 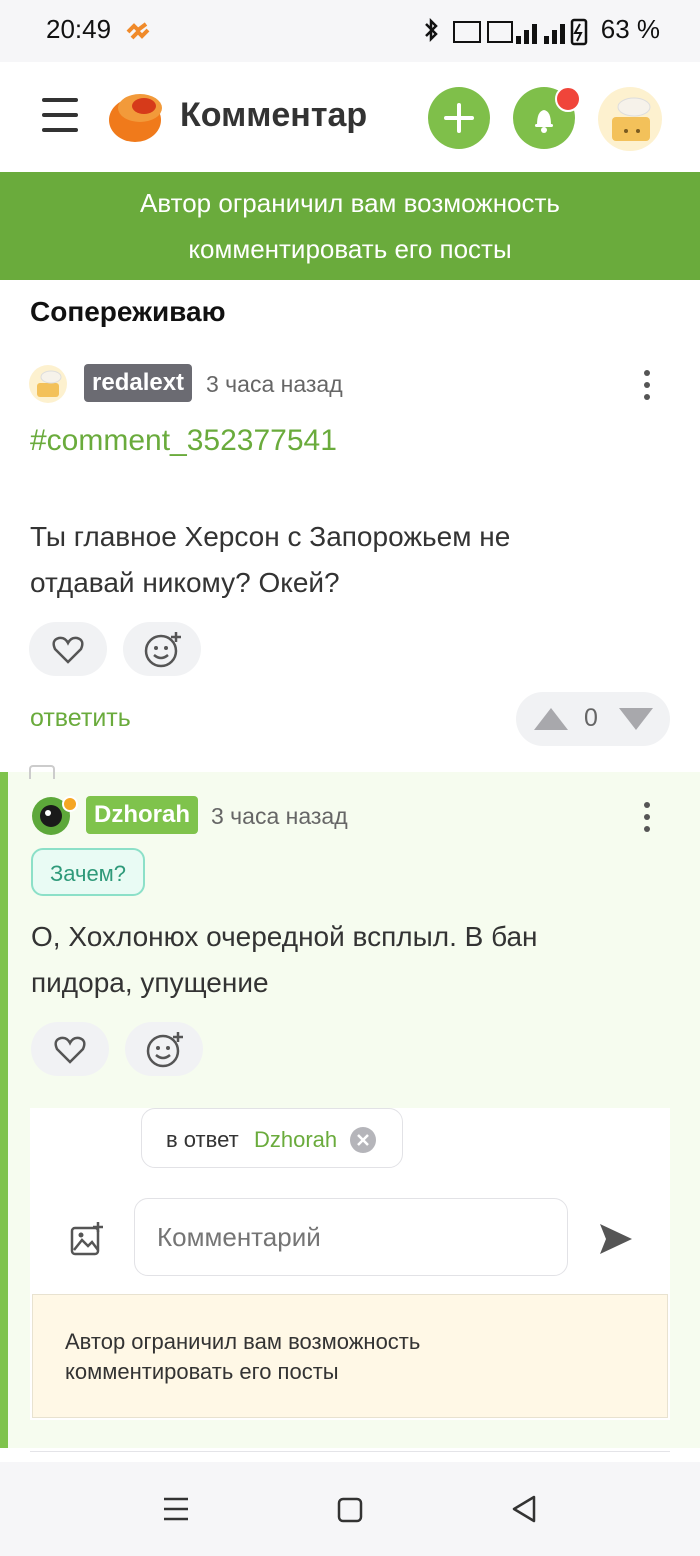 What do you see at coordinates (630, 29) in the screenshot?
I see `battery-percent: 63 %` at bounding box center [630, 29].